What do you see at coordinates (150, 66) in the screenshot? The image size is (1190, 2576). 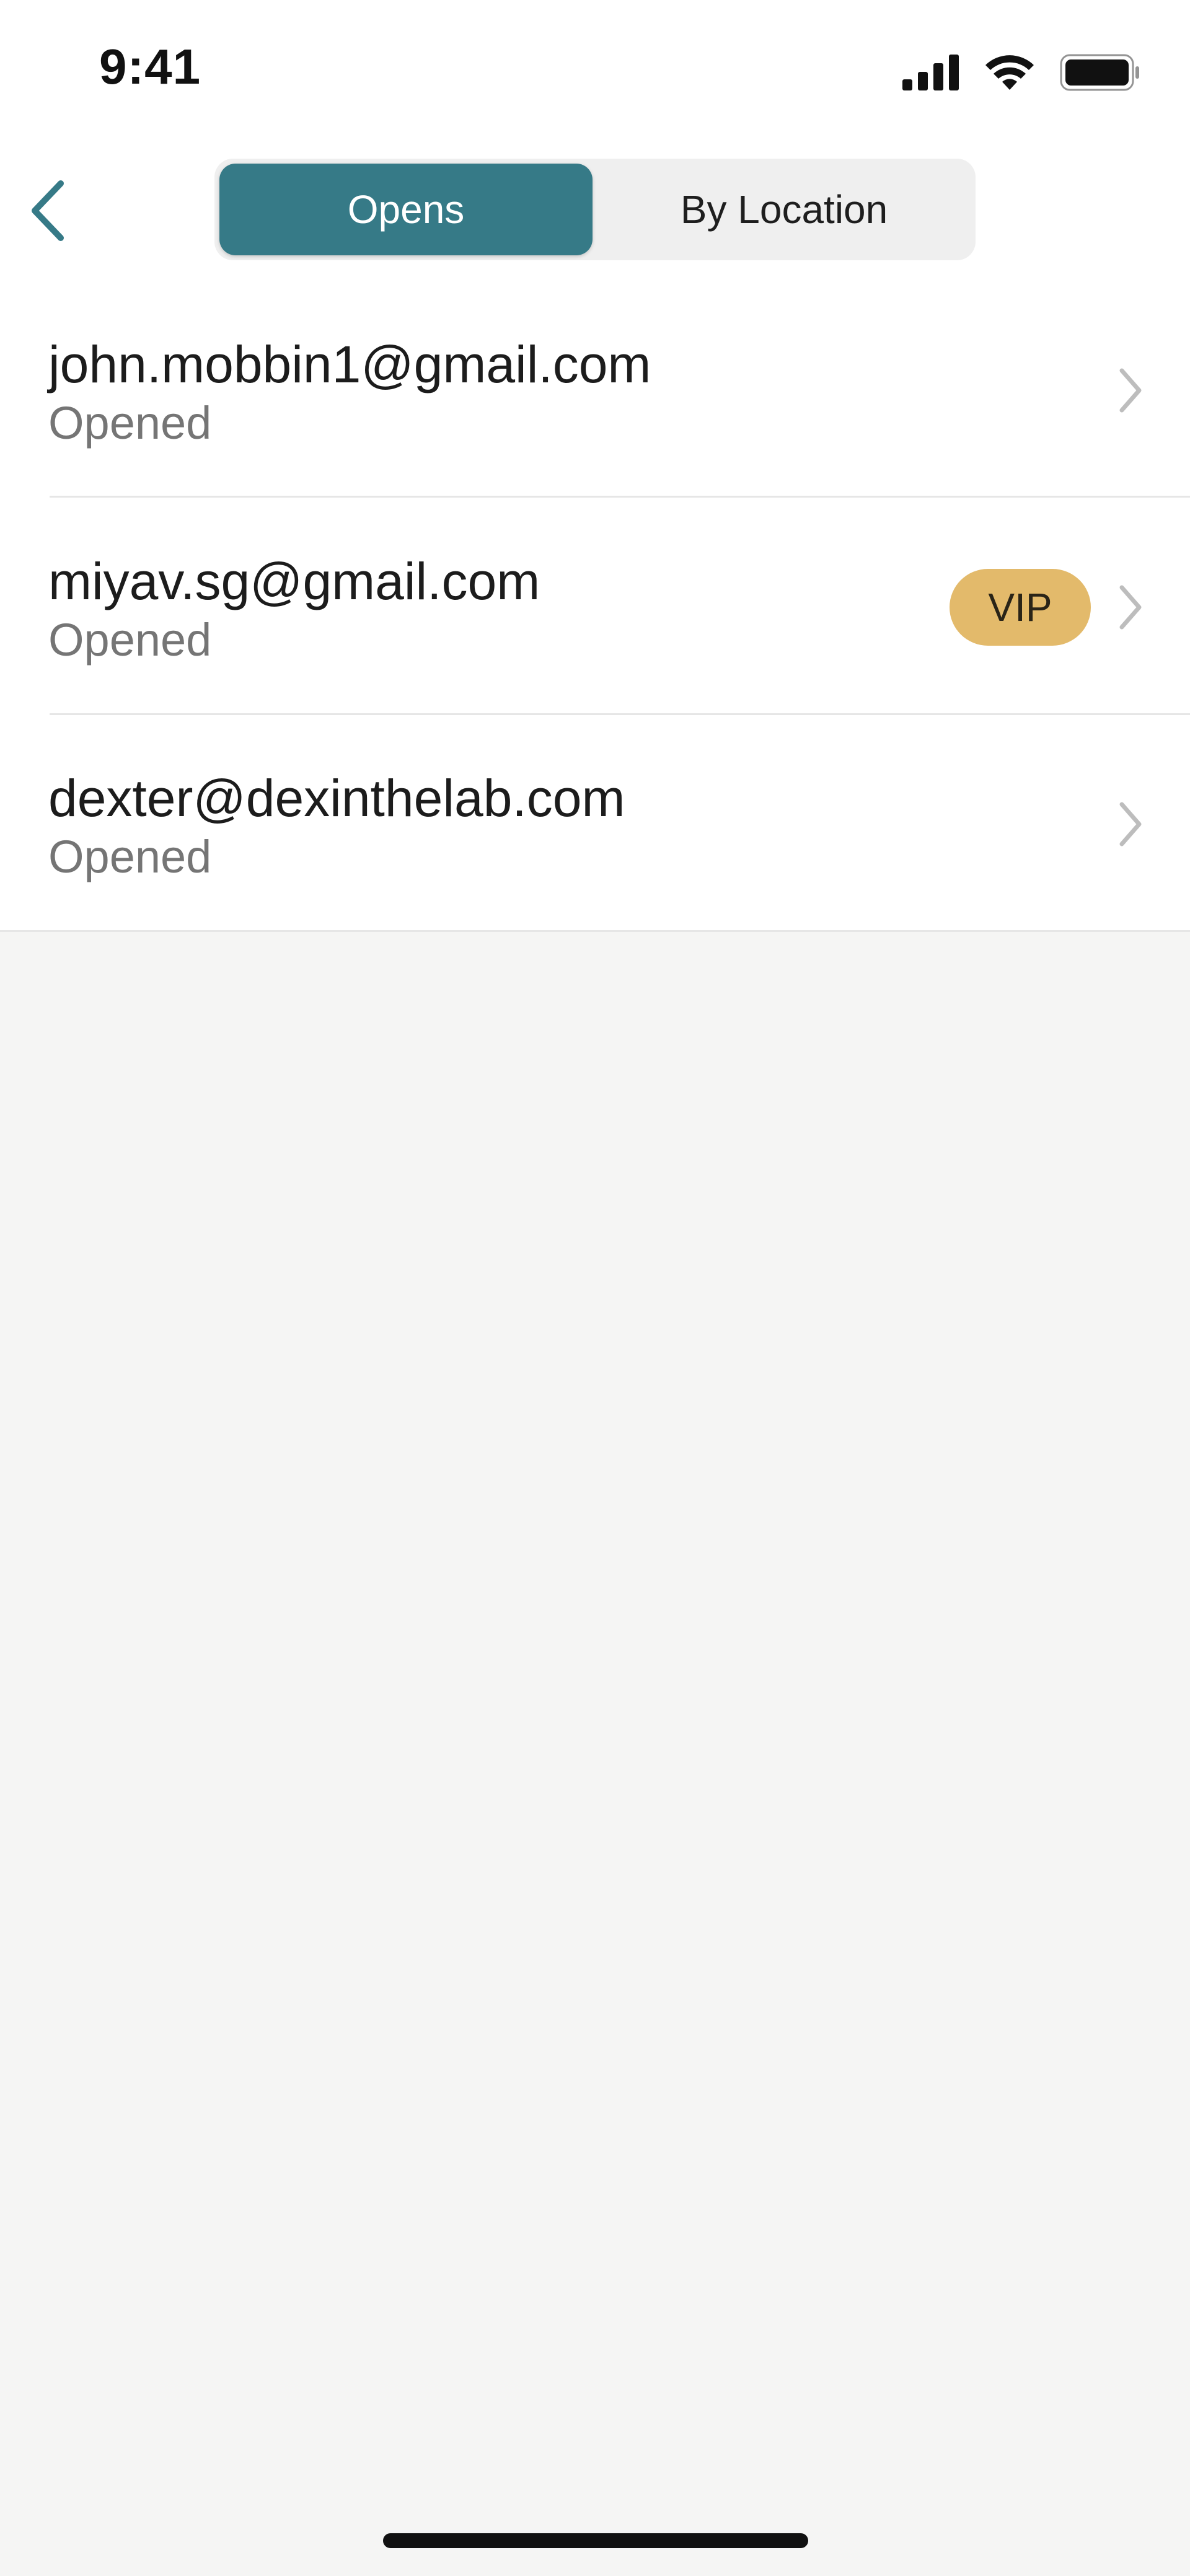 I see `status-time: 9:41` at bounding box center [150, 66].